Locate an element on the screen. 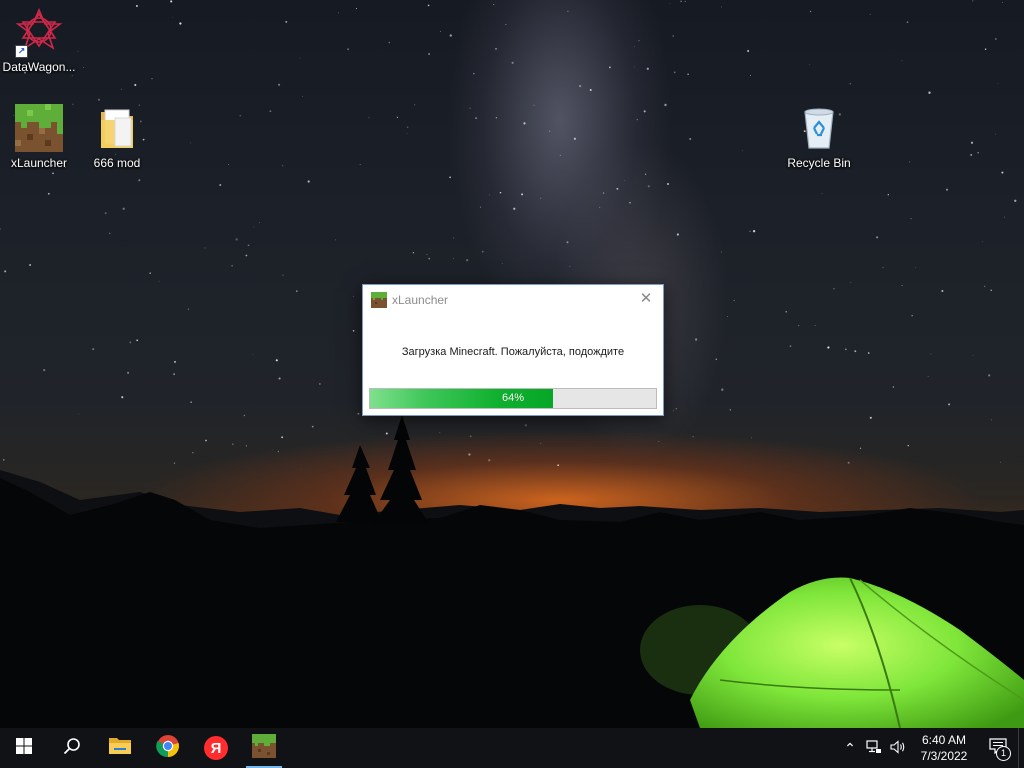 The height and width of the screenshot is (768, 1024). search-icon is located at coordinates (72, 748).